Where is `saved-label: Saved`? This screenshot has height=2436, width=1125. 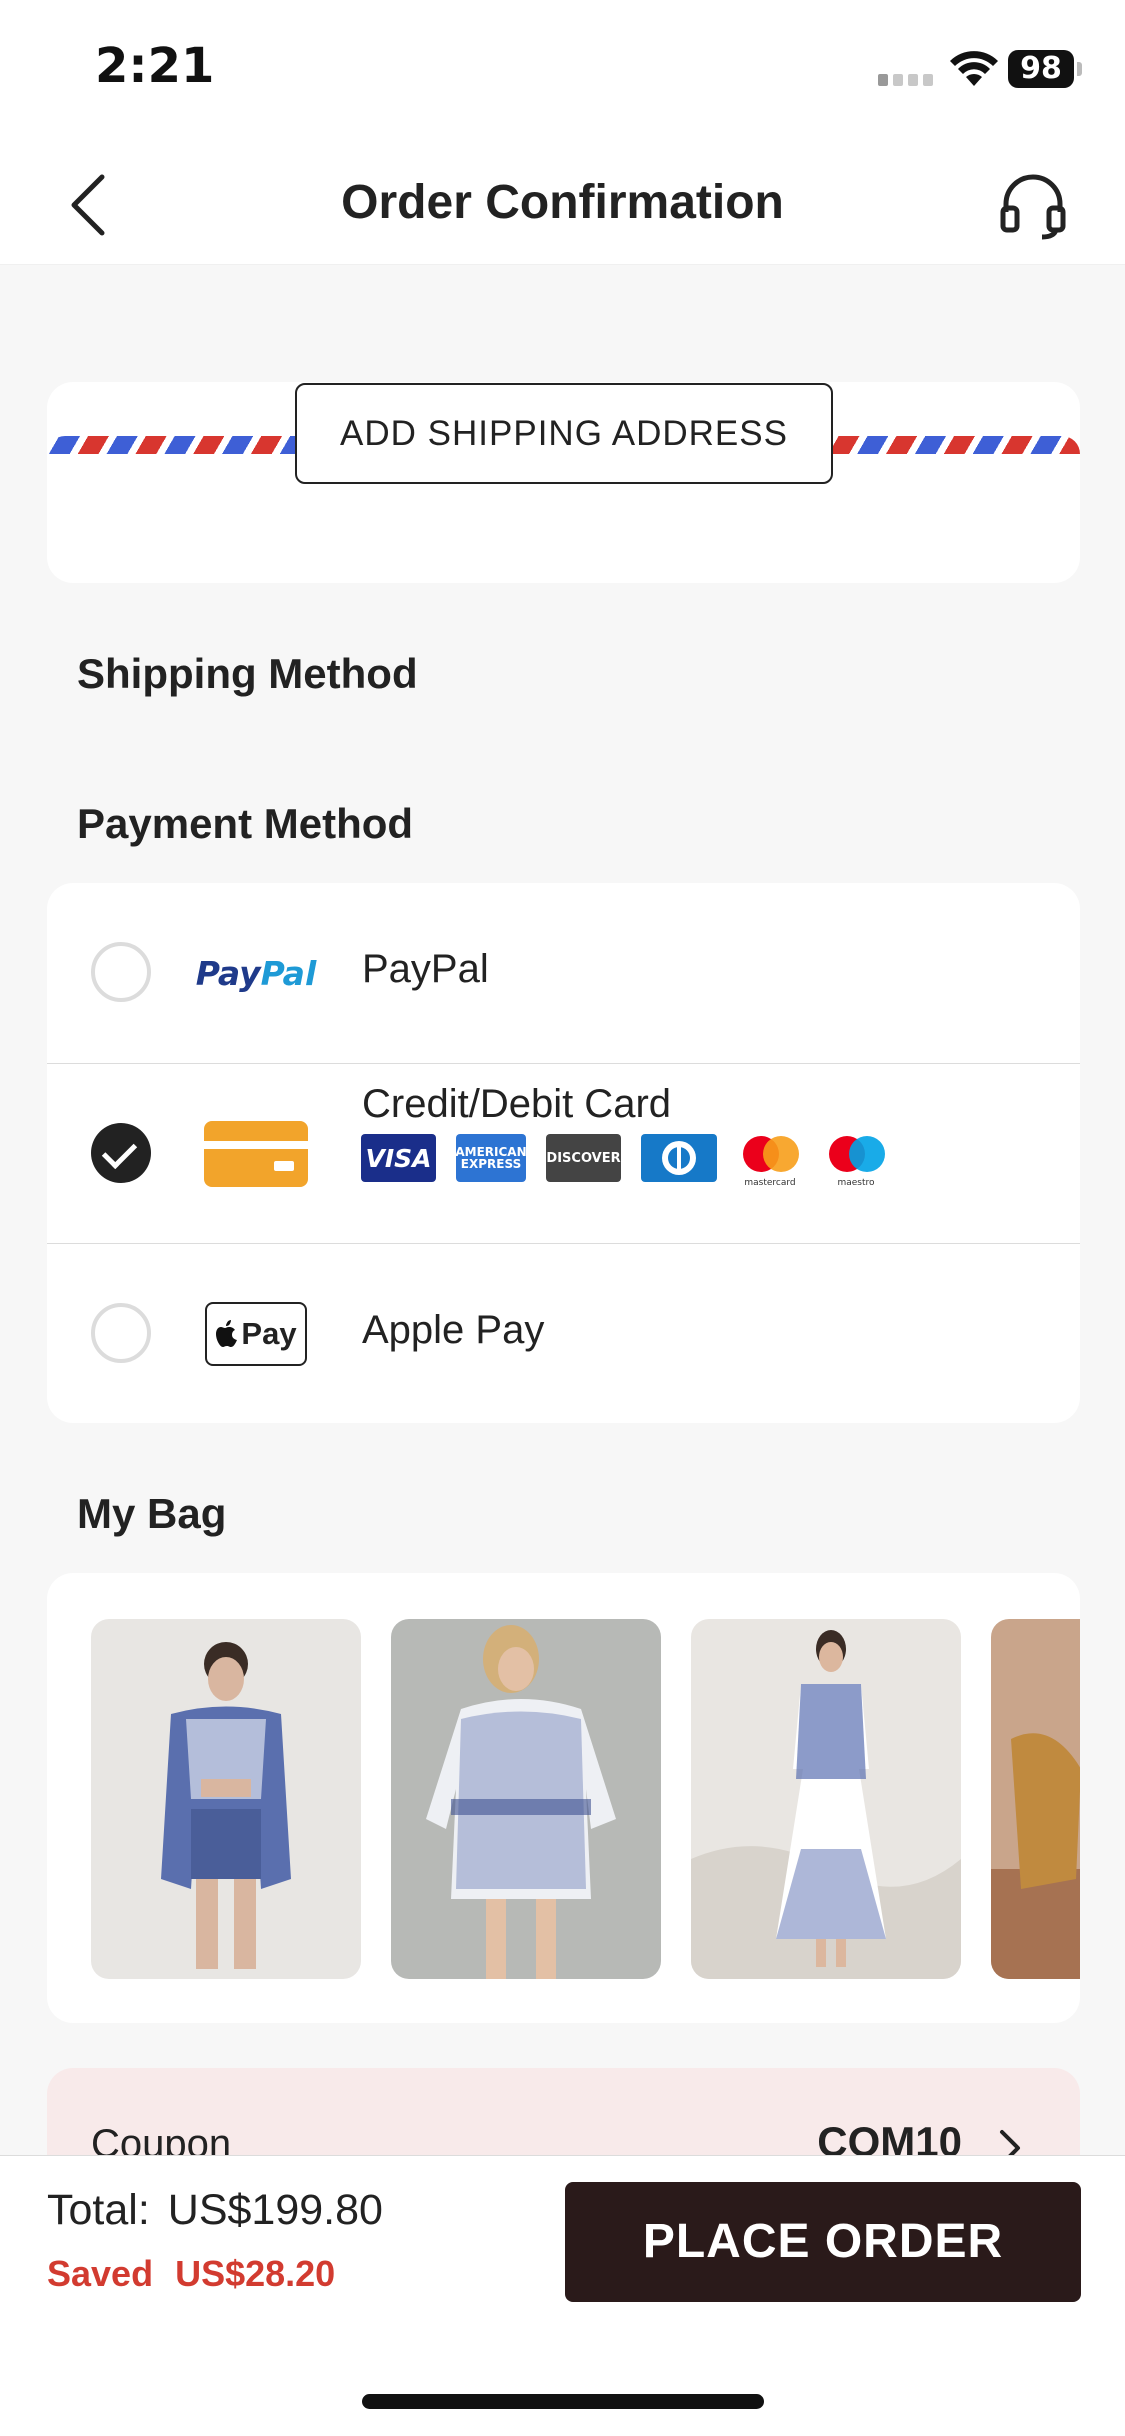
saved-label: Saved is located at coordinates (100, 2273).